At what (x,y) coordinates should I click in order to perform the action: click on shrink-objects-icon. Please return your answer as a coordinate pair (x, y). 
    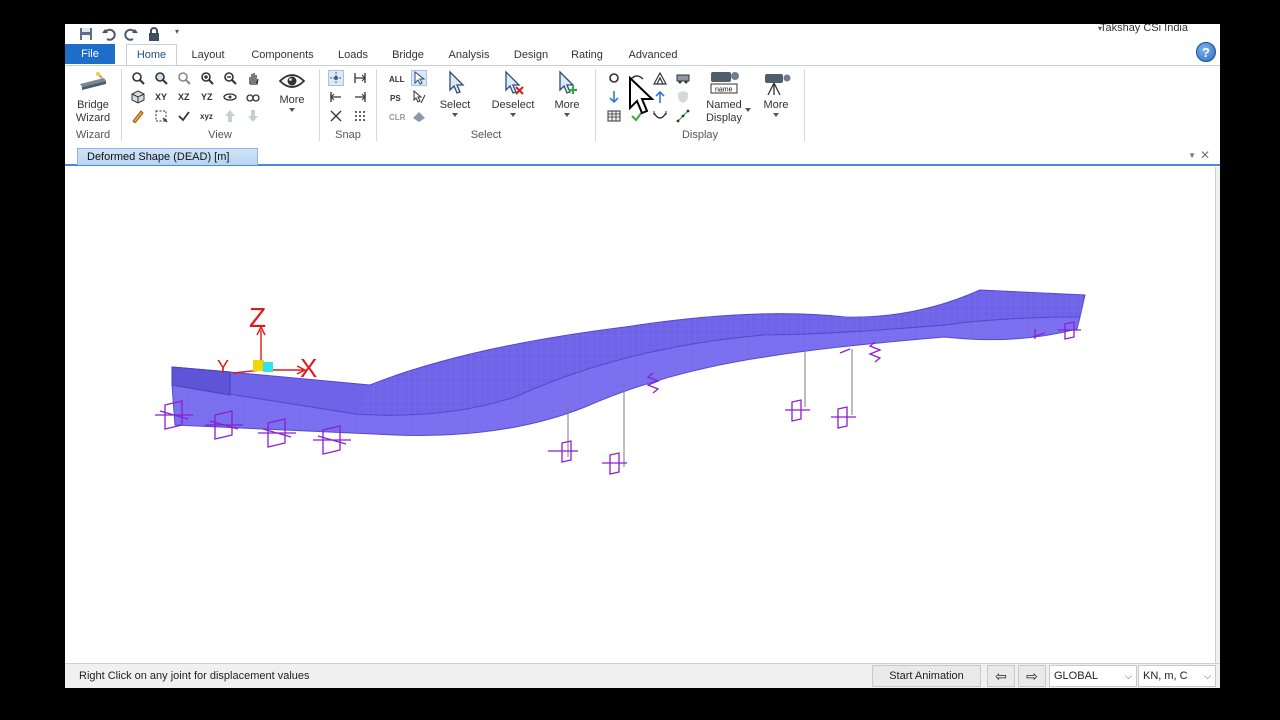
    Looking at the image, I should click on (161, 116).